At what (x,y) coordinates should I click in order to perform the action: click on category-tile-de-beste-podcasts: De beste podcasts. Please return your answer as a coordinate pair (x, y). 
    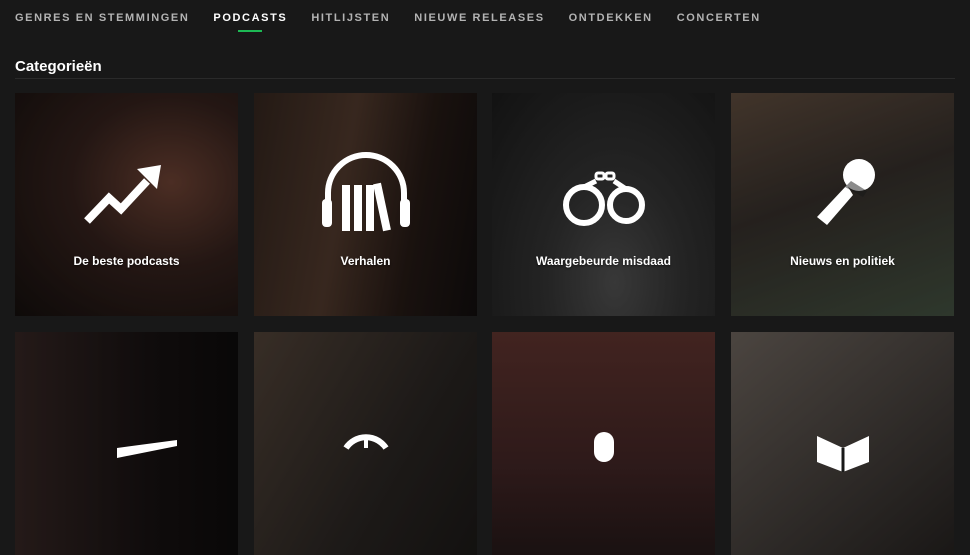
    Looking at the image, I should click on (126, 204).